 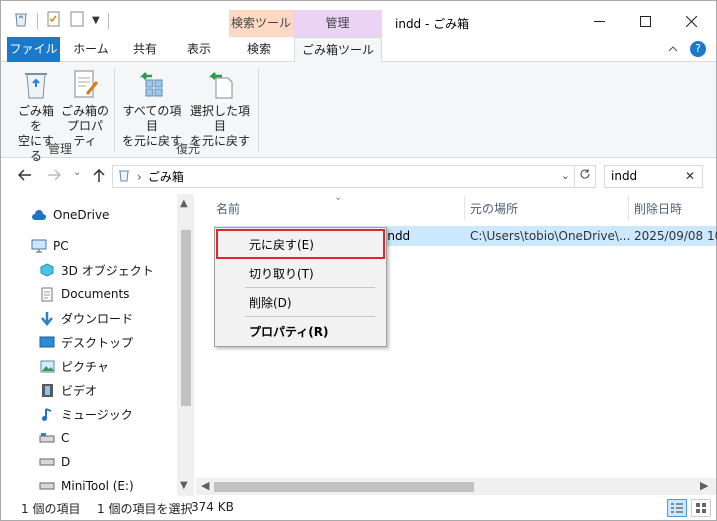 What do you see at coordinates (108, 20) in the screenshot?
I see `toolbar-divider` at bounding box center [108, 20].